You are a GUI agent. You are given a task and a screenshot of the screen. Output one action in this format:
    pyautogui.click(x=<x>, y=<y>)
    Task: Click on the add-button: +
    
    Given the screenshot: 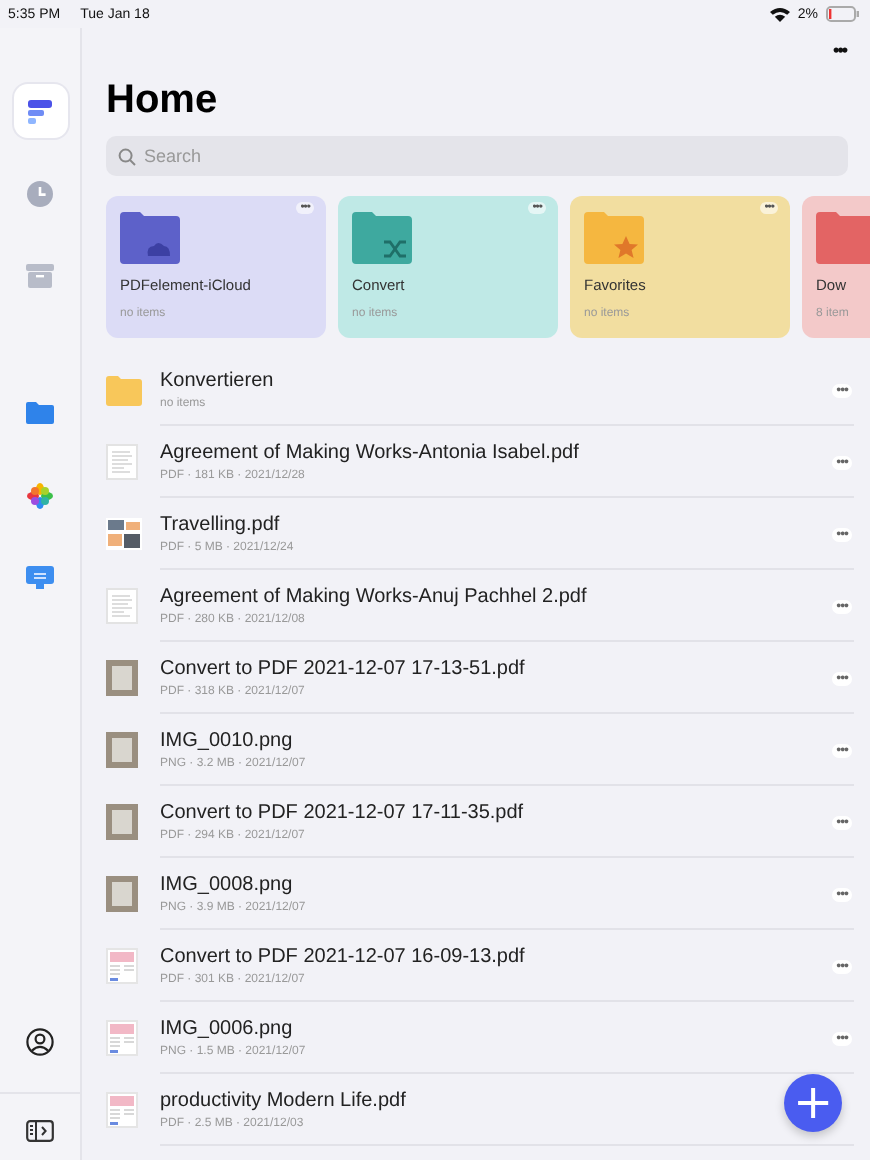 What is the action you would take?
    pyautogui.click(x=813, y=1103)
    